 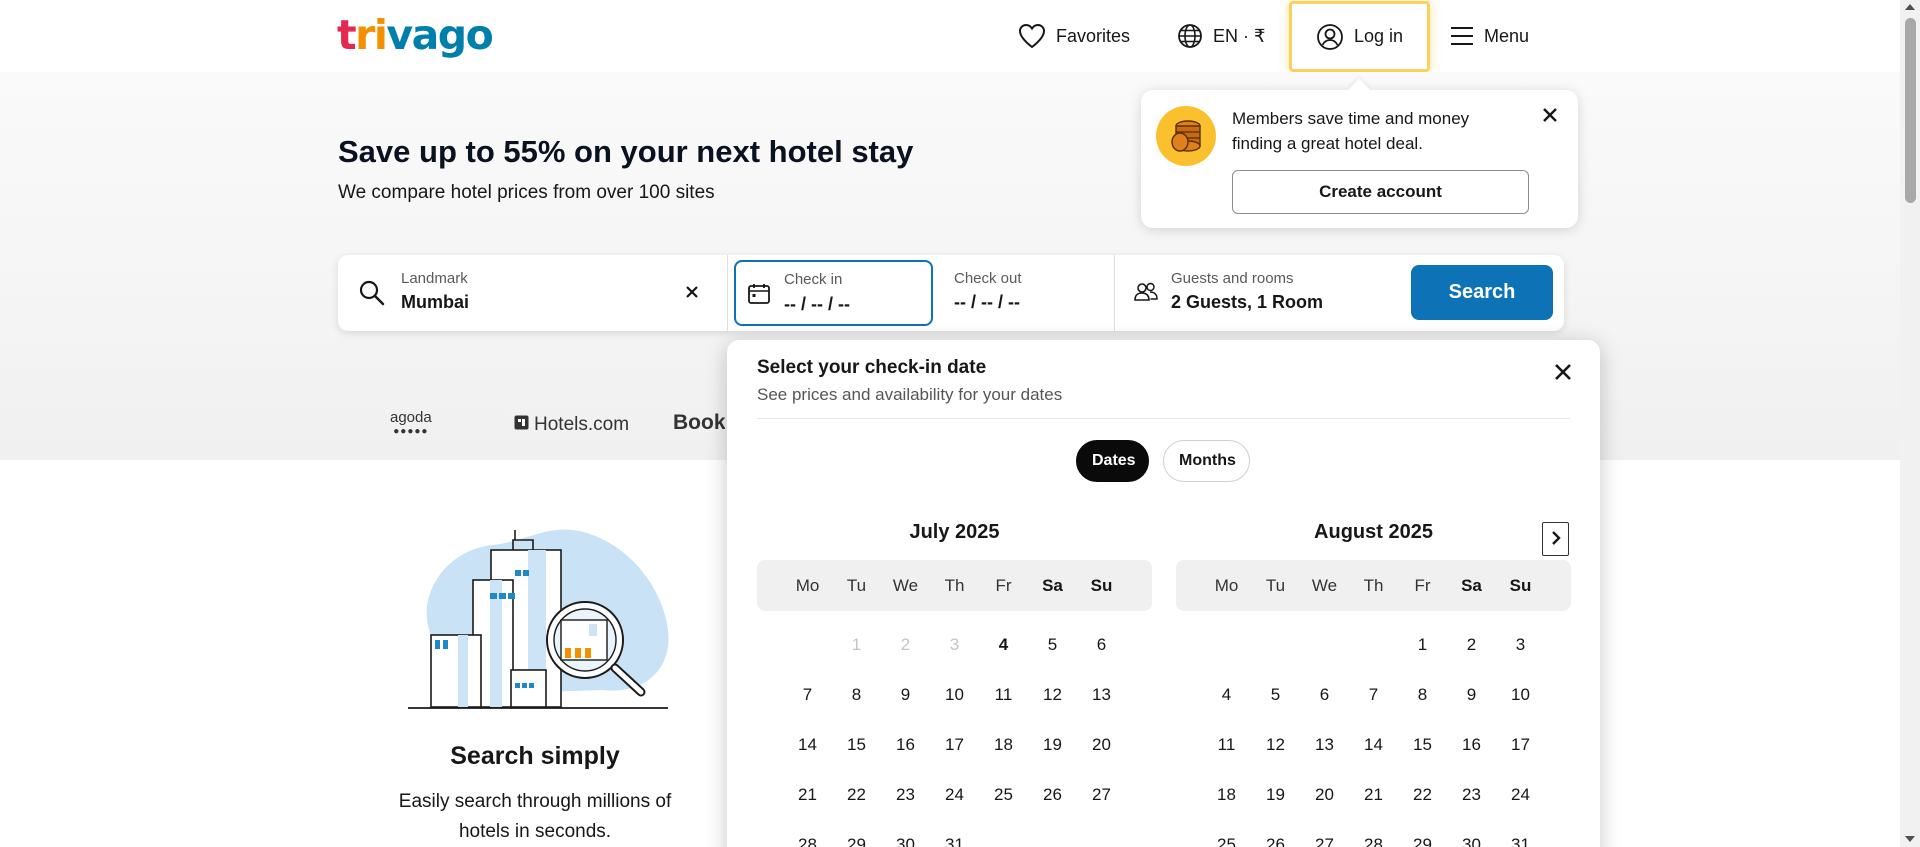 I want to click on weekday-label: Th, so click(x=1373, y=585).